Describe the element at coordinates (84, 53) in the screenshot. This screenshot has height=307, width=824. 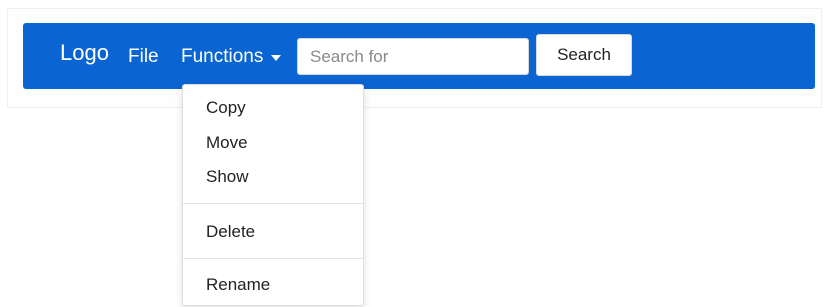
I see `logo-link: Logo` at that location.